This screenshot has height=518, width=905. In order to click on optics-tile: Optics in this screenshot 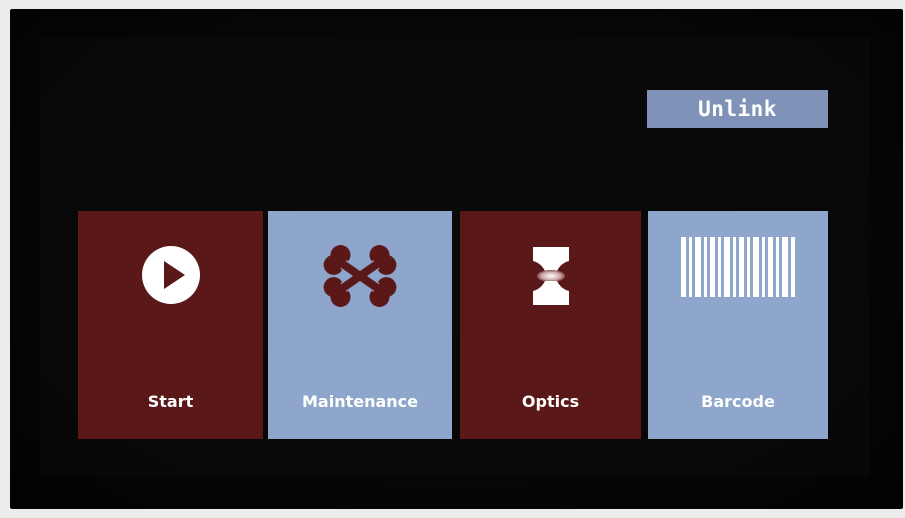, I will do `click(550, 325)`.